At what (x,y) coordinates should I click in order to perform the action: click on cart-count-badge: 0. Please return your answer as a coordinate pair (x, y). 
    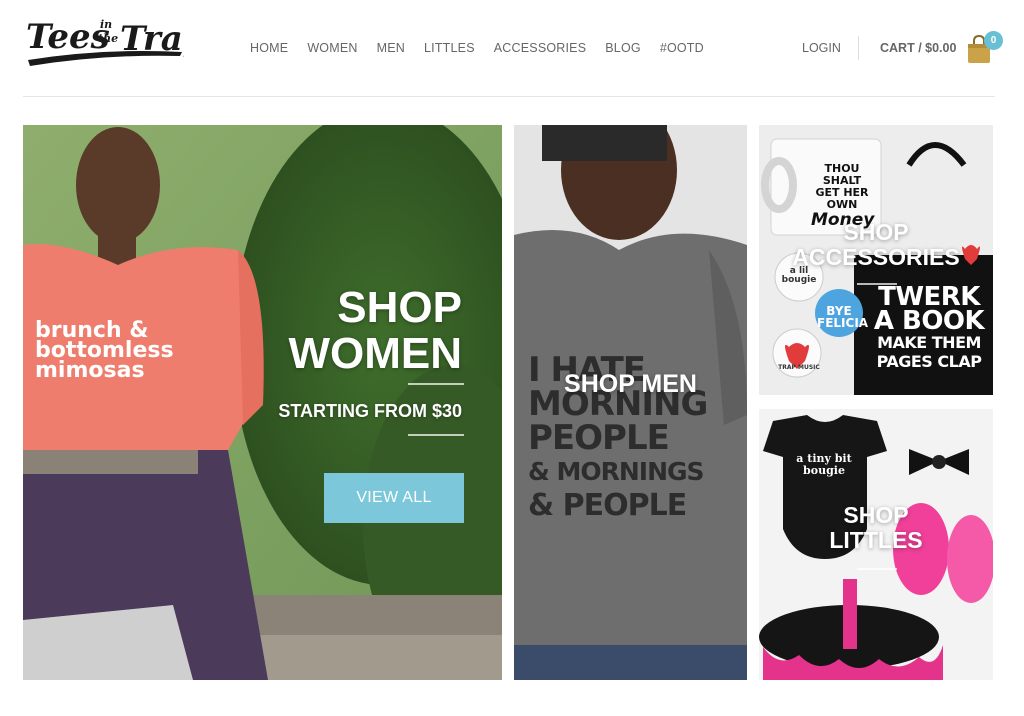
    Looking at the image, I should click on (993, 40).